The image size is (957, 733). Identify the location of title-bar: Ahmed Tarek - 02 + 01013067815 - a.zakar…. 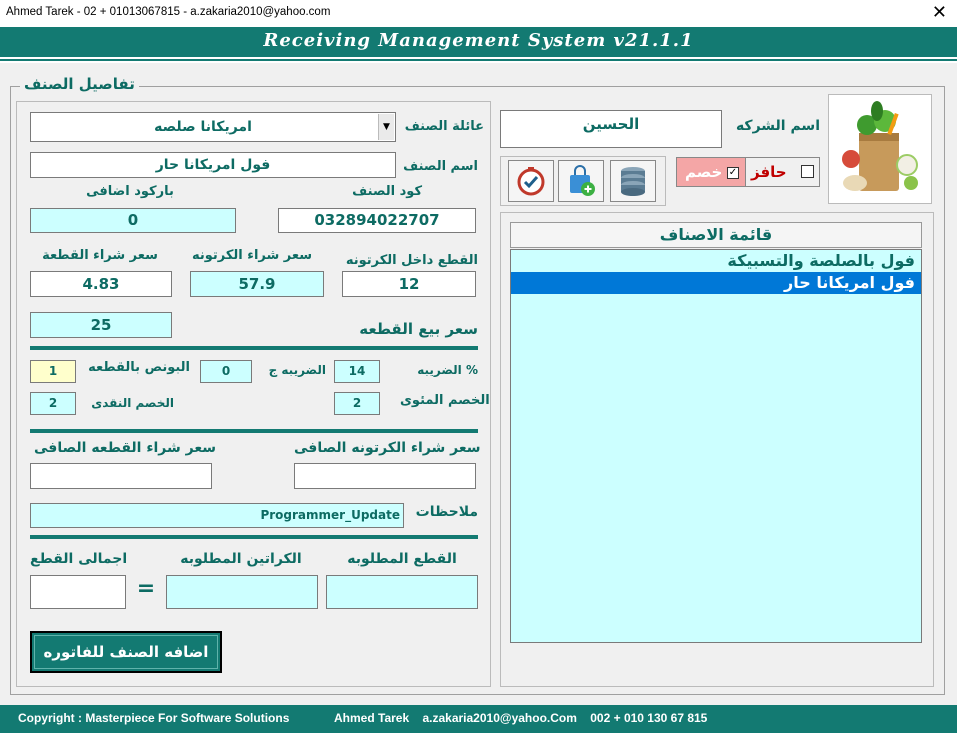
(478, 13).